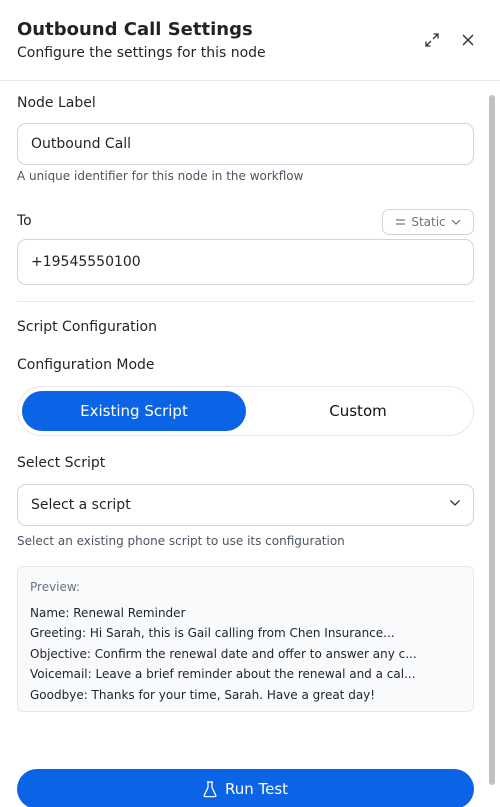 The height and width of the screenshot is (807, 500). What do you see at coordinates (245, 262) in the screenshot?
I see `to-phone-input: +19545550100` at bounding box center [245, 262].